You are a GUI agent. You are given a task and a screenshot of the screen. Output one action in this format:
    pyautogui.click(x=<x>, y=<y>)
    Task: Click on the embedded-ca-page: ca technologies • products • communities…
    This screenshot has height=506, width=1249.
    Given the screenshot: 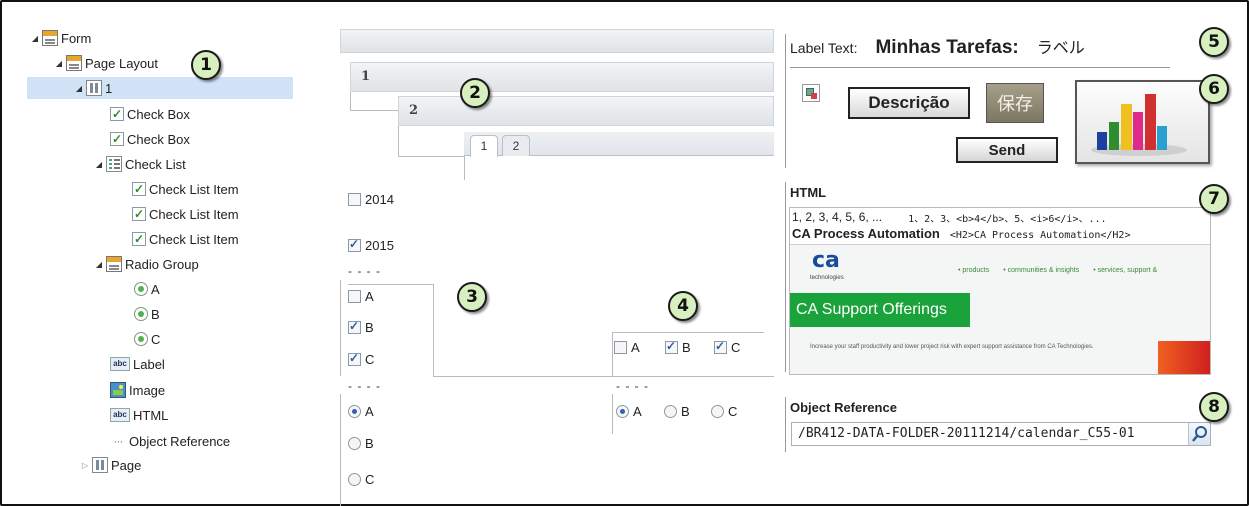 What is the action you would take?
    pyautogui.click(x=1000, y=309)
    